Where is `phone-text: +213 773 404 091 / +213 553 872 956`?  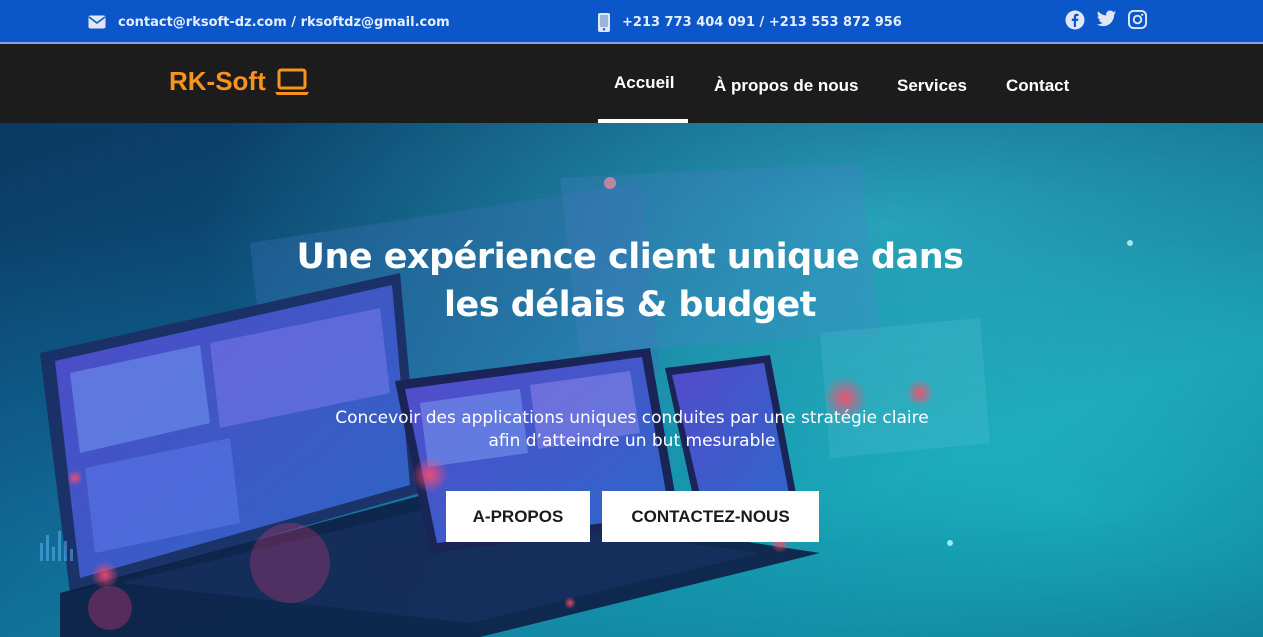
phone-text: +213 773 404 091 / +213 553 872 956 is located at coordinates (762, 22).